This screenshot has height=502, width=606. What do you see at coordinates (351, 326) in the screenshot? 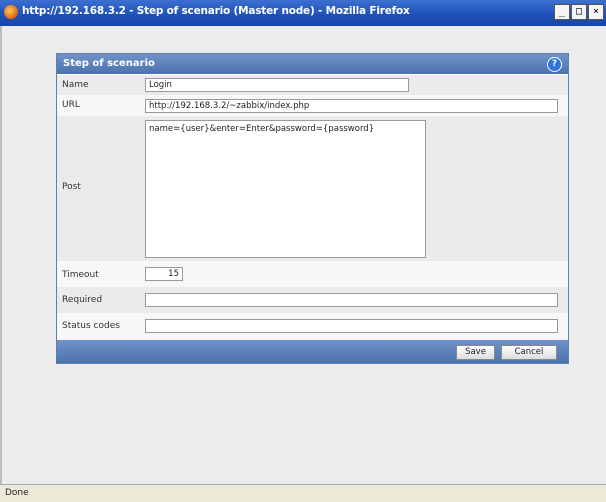
I see `status-codes-input` at bounding box center [351, 326].